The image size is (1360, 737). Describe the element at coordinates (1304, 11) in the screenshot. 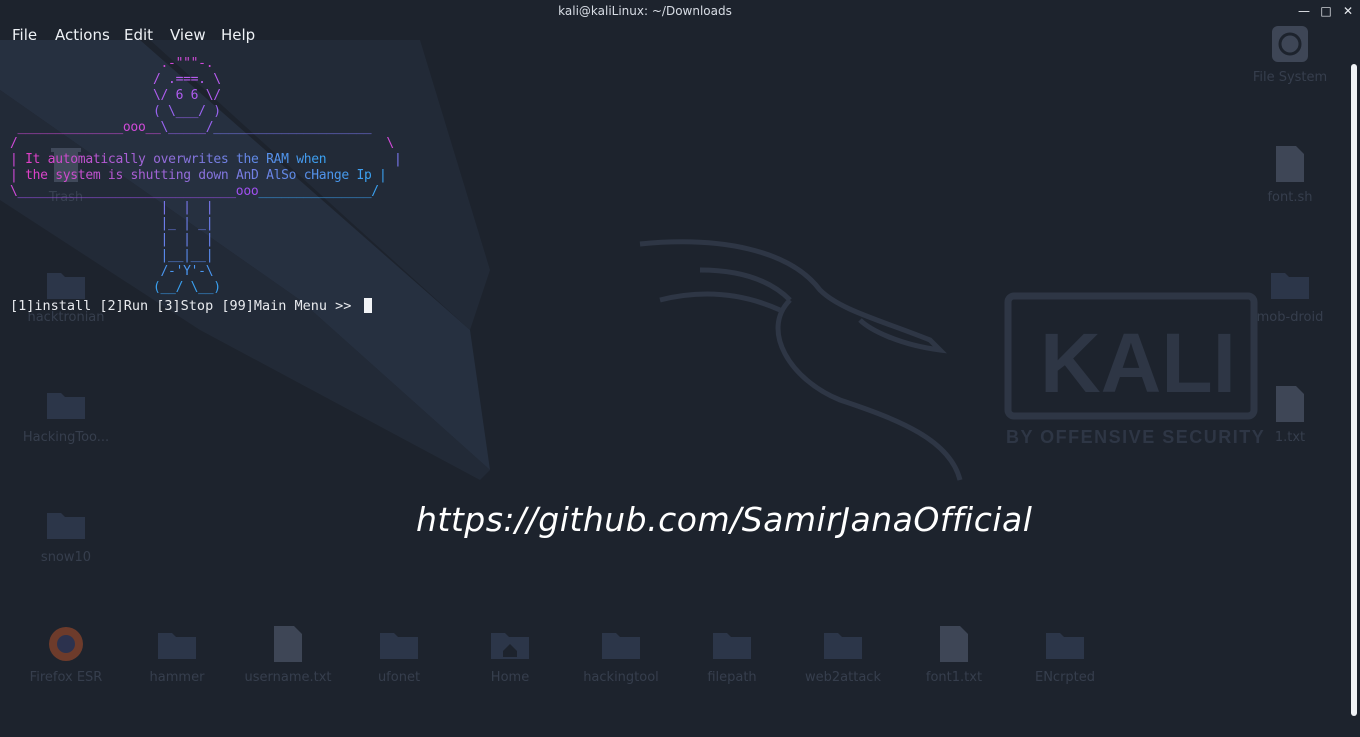

I see `minimize-icon: —` at that location.